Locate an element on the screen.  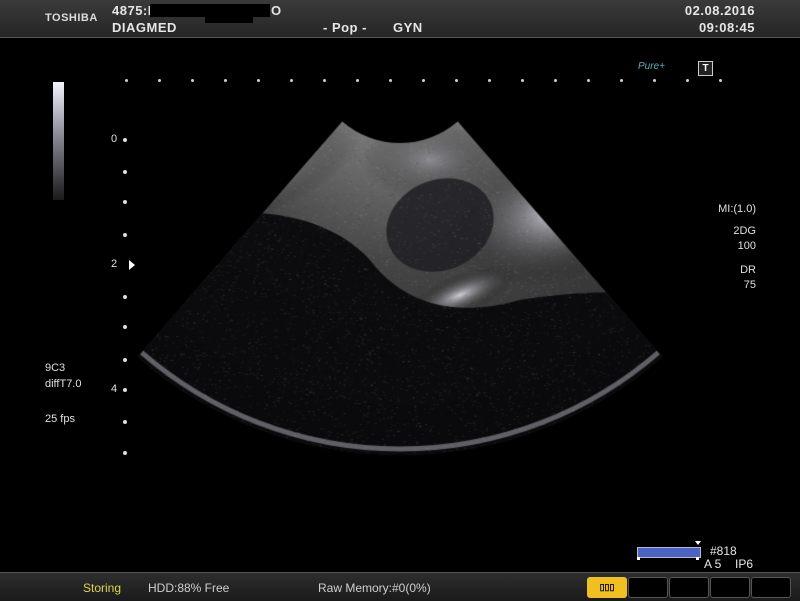
raw-memory-status: Raw Memory:#0(0%) is located at coordinates (374, 588).